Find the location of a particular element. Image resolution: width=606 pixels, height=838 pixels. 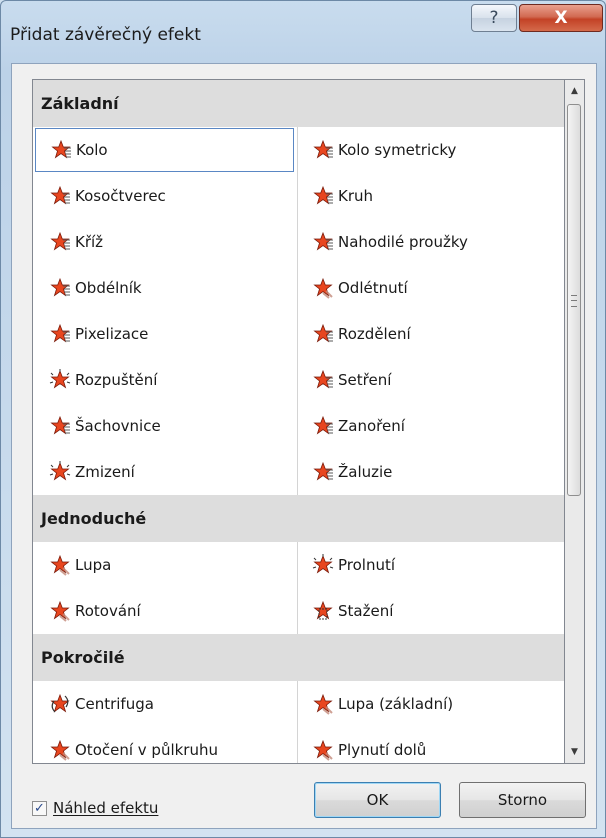

dialog-title: Přidat závěrečný efekt is located at coordinates (105, 35).